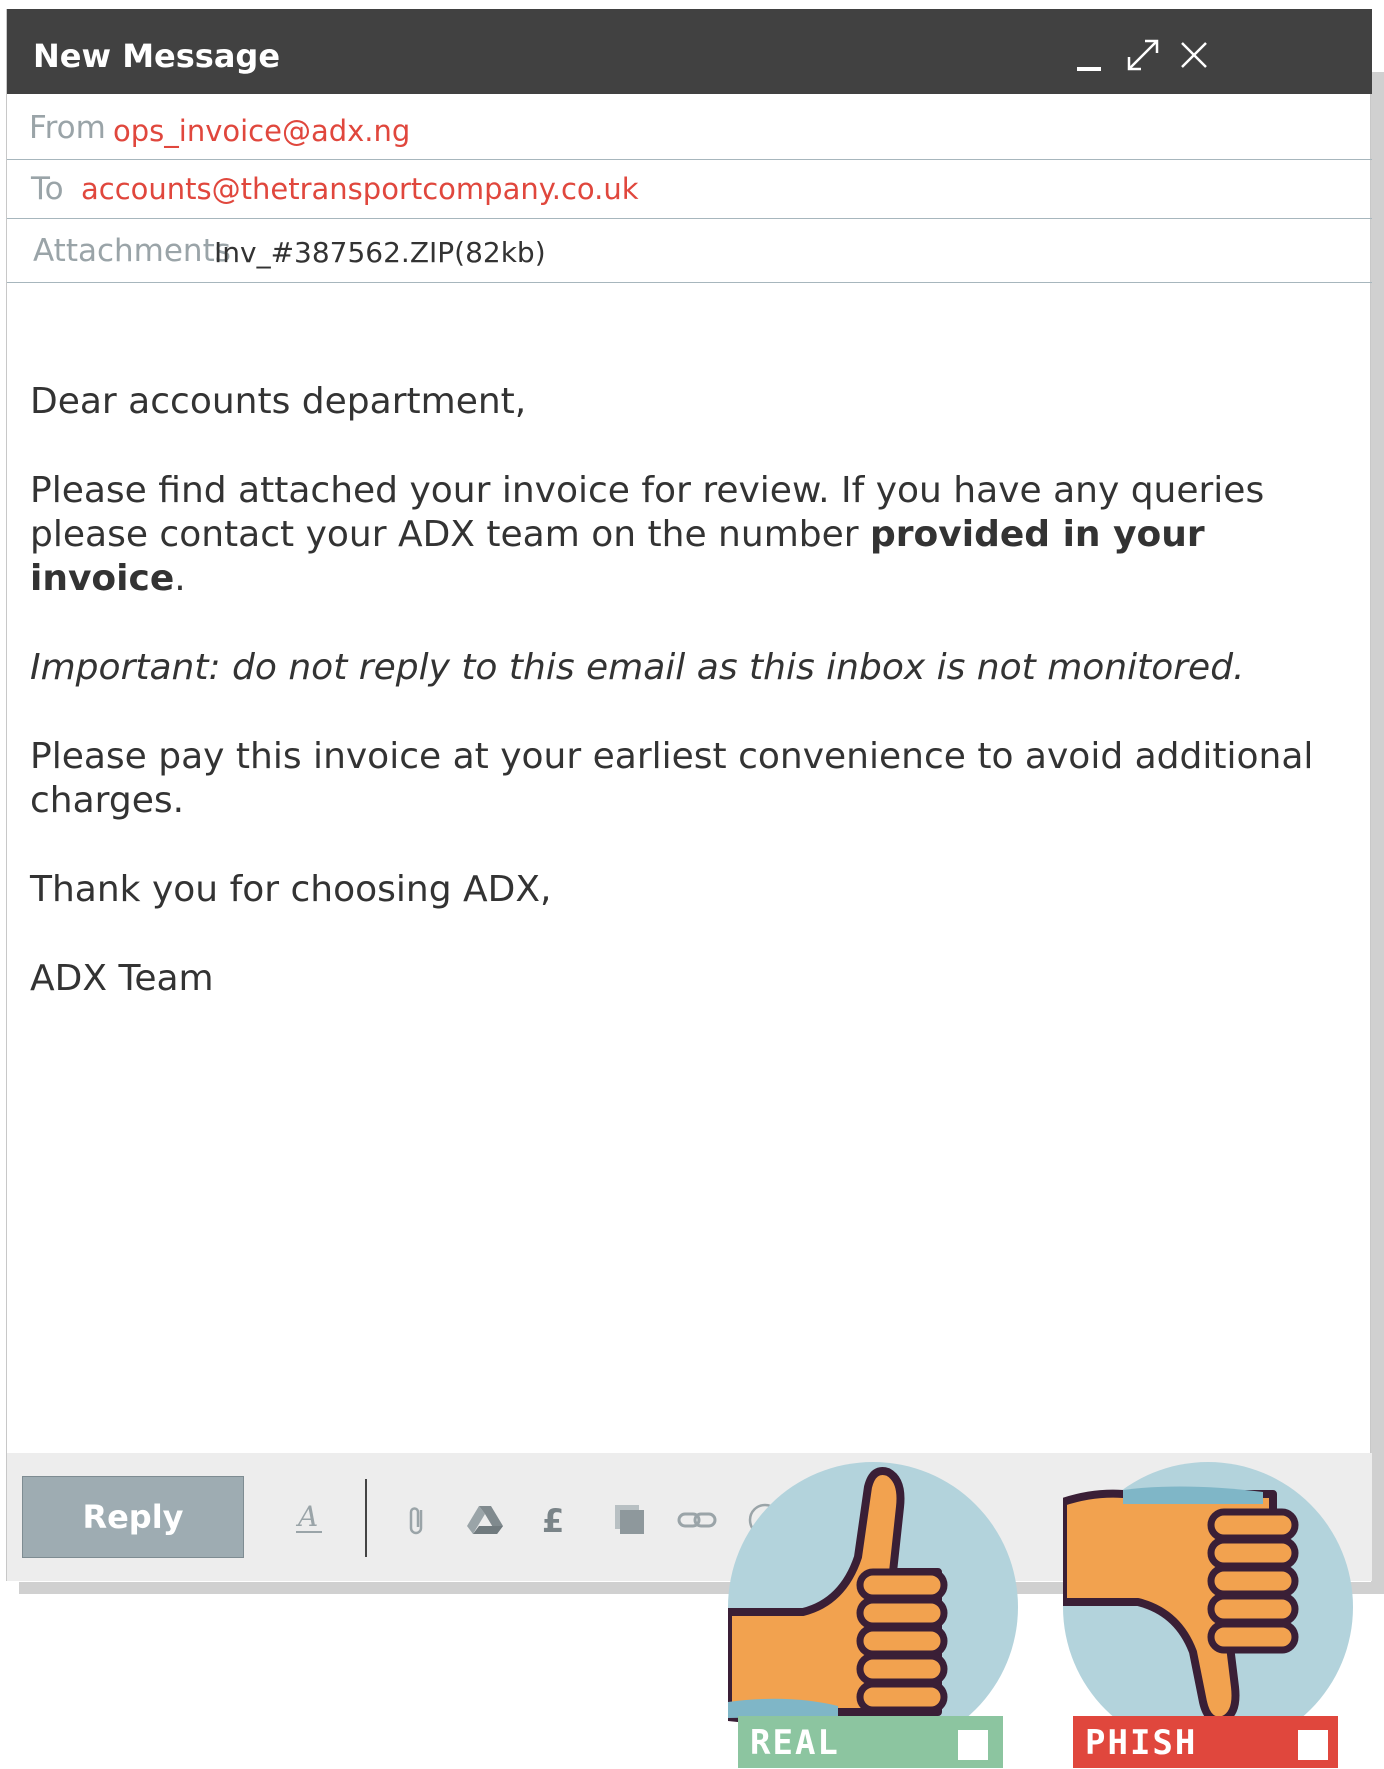 The height and width of the screenshot is (1769, 1384). Describe the element at coordinates (871, 1607) in the screenshot. I see `thumbs-up-icon` at that location.